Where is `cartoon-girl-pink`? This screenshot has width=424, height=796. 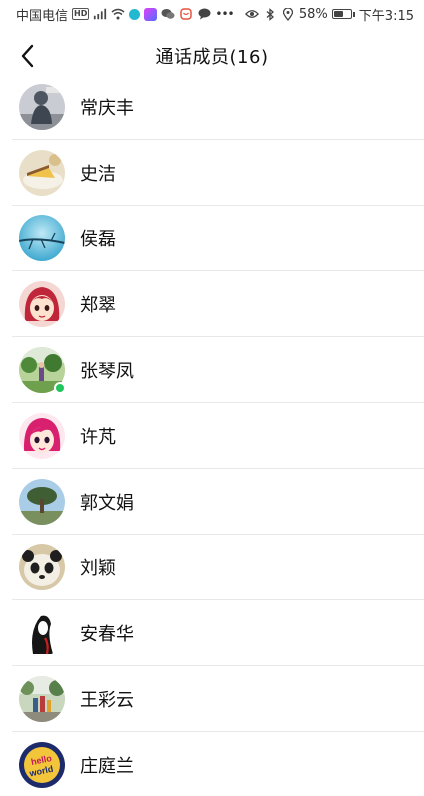 cartoon-girl-pink is located at coordinates (42, 435).